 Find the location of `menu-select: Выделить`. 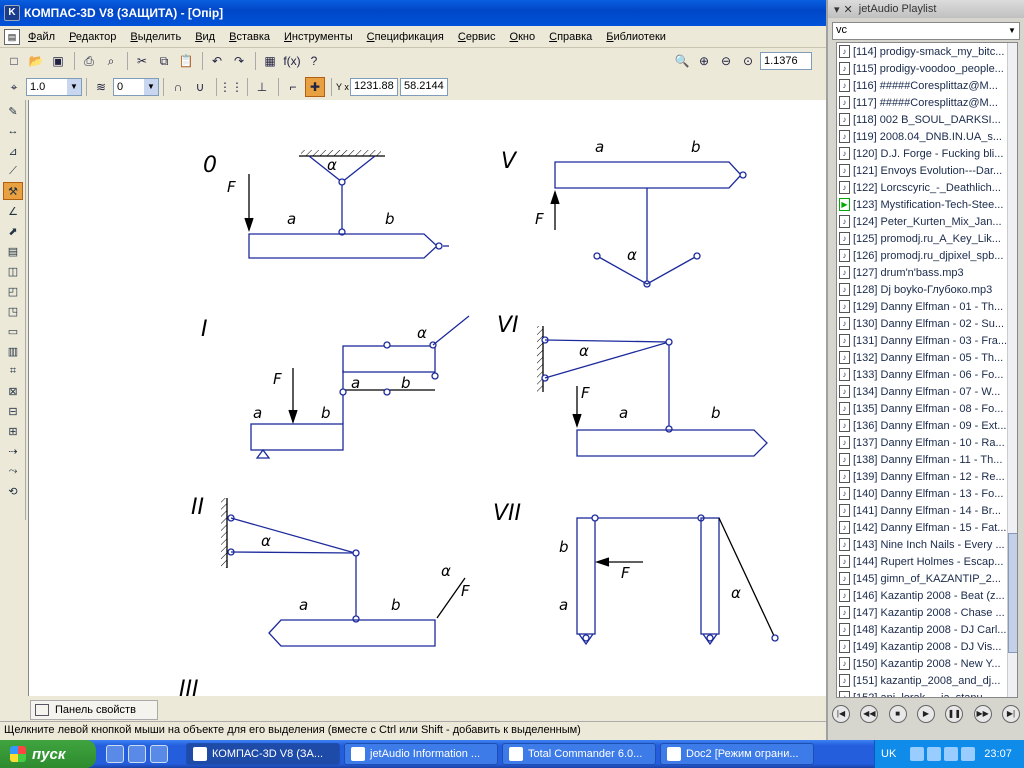

menu-select: Выделить is located at coordinates (155, 37).